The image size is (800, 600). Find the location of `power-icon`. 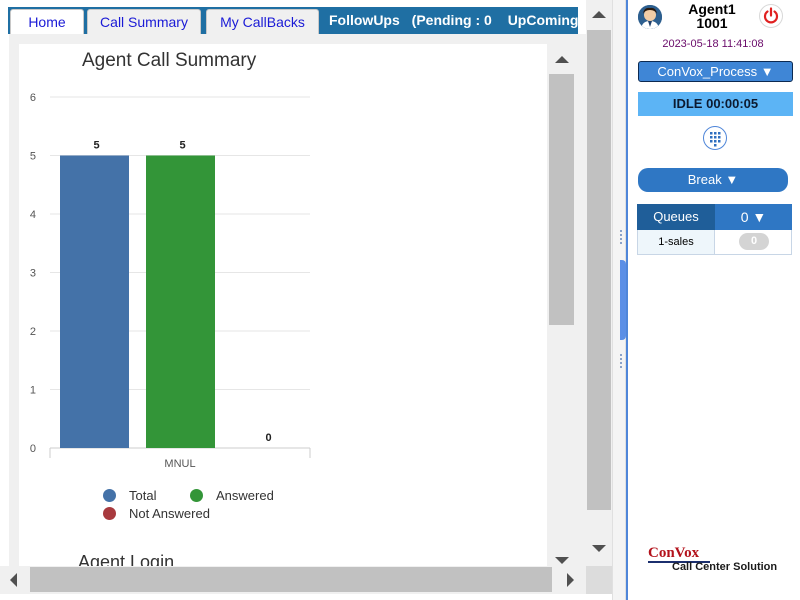

power-icon is located at coordinates (771, 16).